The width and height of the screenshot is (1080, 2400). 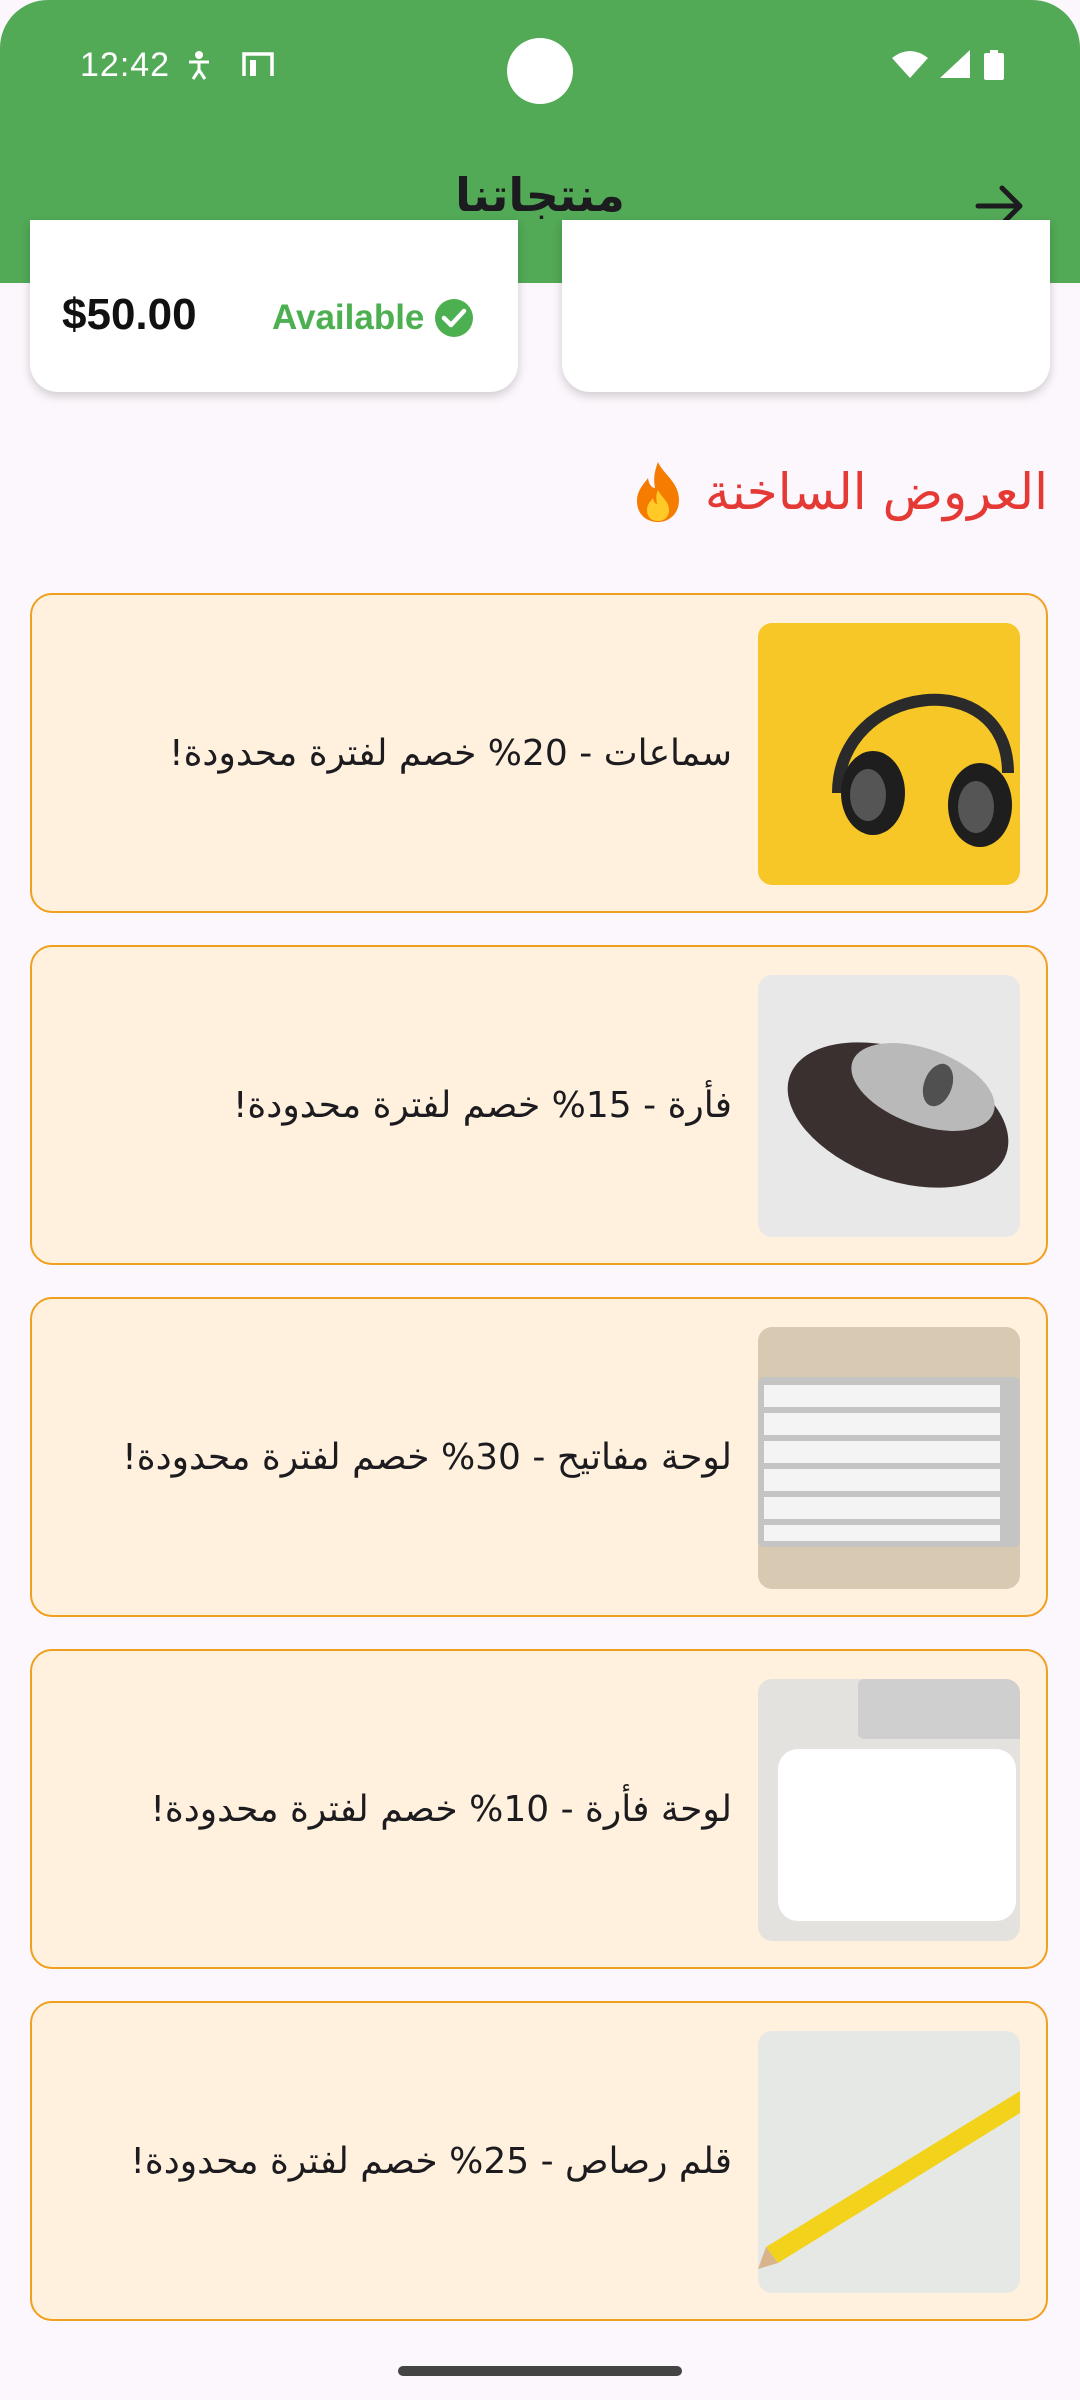 I want to click on list-item: قلم رصاص - 25% خصم لفترة محدودة!, so click(x=539, y=2161).